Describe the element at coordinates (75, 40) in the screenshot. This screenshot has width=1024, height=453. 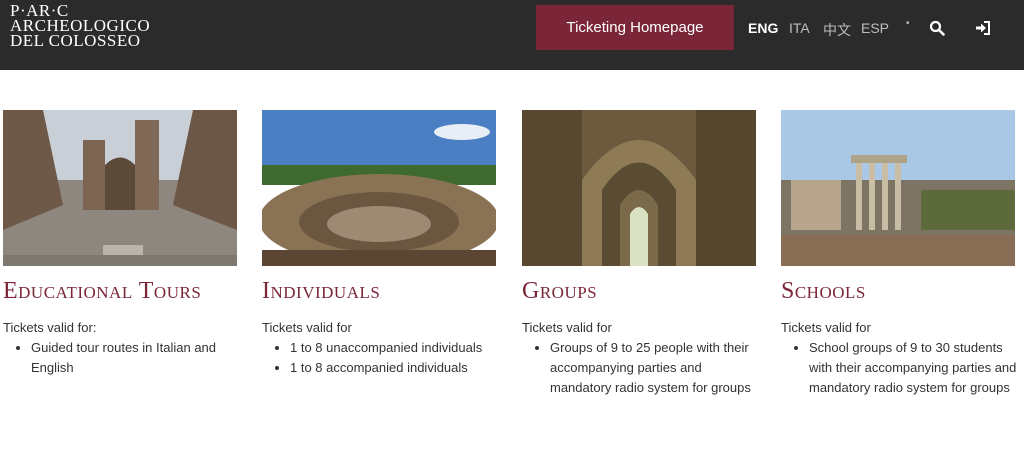
I see `logo-line-3: DEL COLOSSEO` at that location.